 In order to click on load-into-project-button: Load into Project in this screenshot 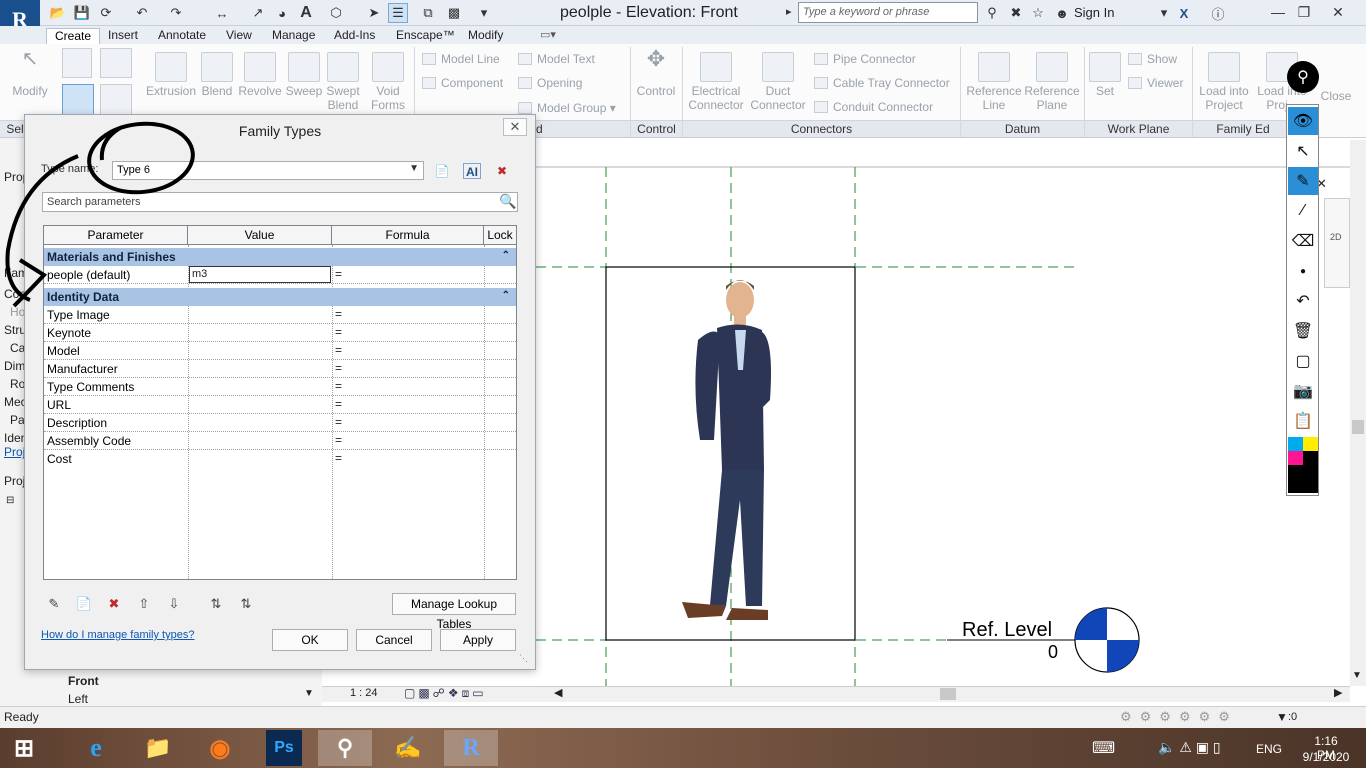, I will do `click(1224, 82)`.